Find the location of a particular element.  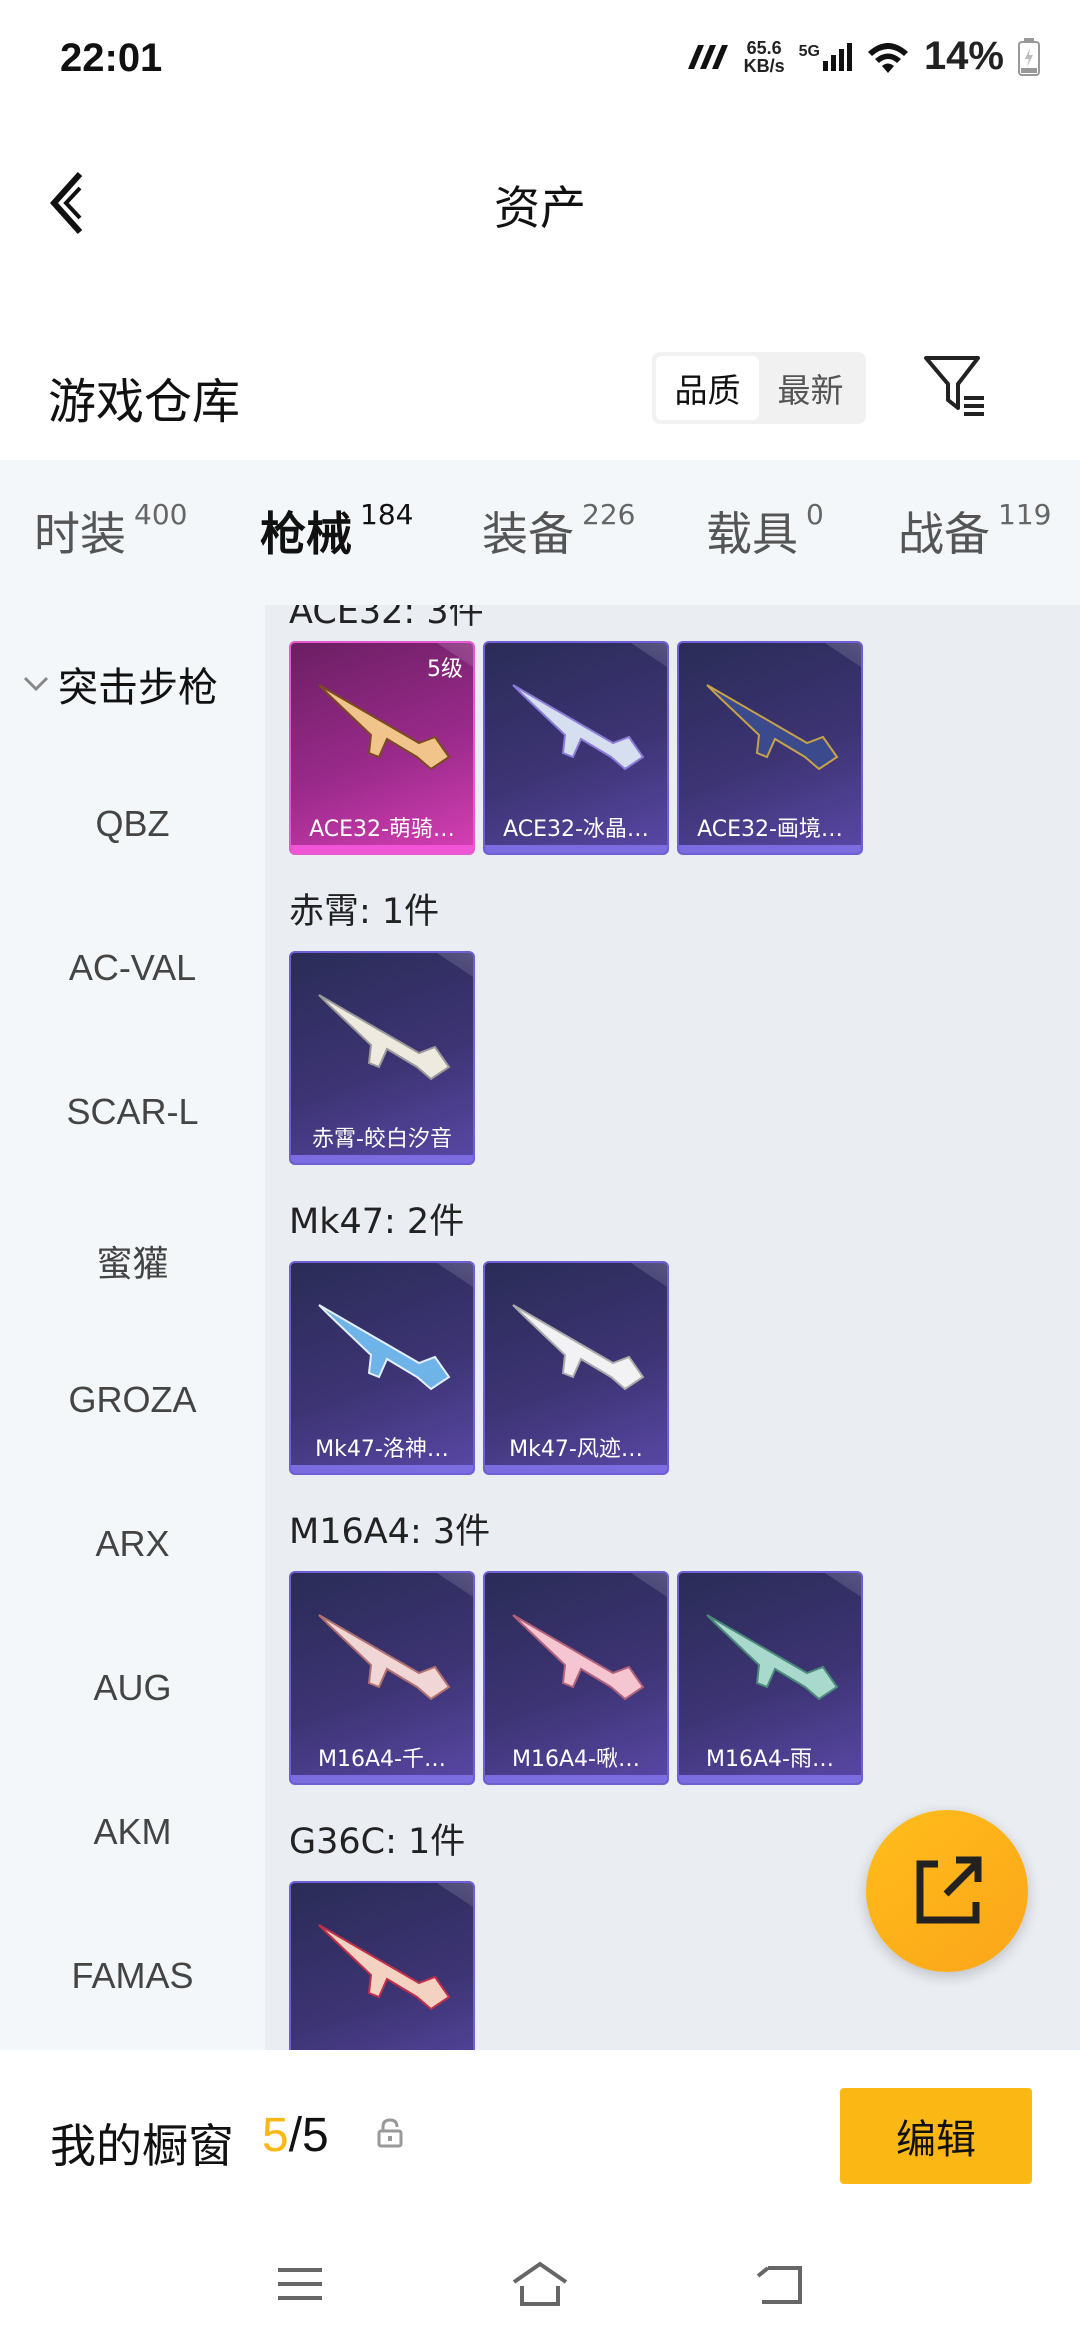

sort-newest-button: 最新 is located at coordinates (810, 388).